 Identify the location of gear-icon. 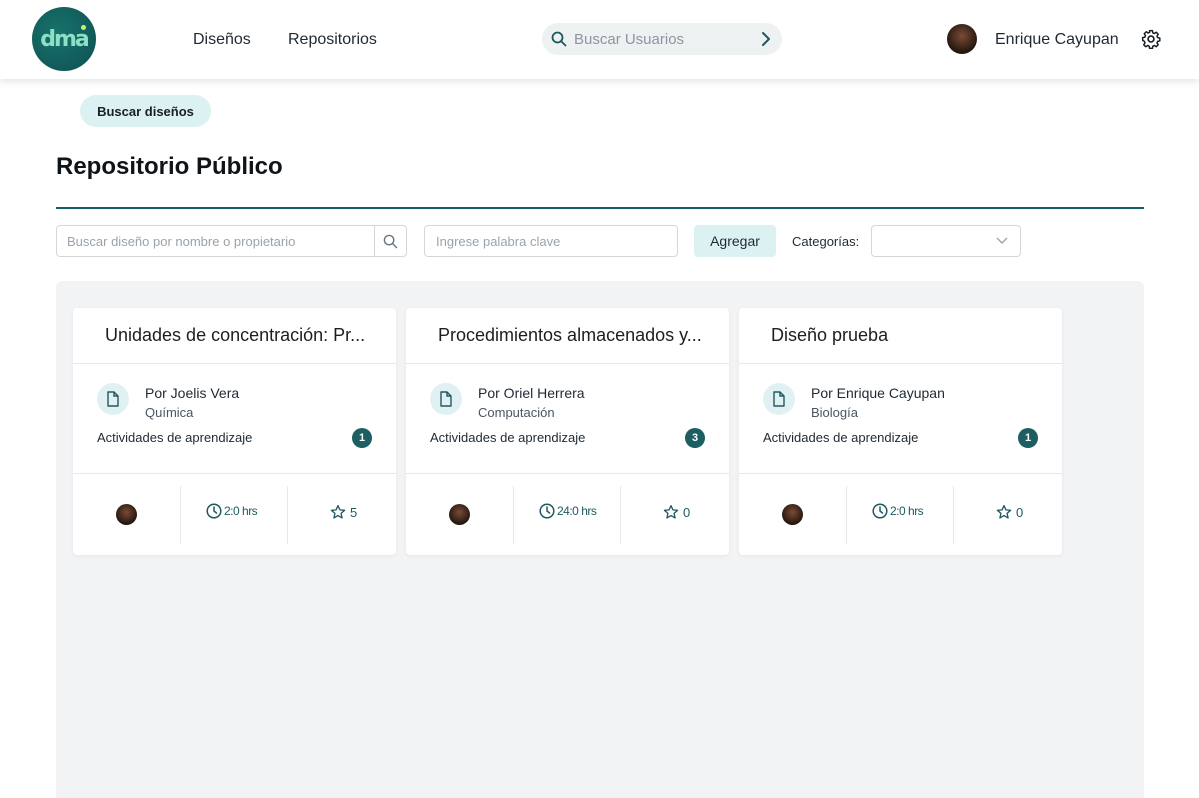
(1151, 39).